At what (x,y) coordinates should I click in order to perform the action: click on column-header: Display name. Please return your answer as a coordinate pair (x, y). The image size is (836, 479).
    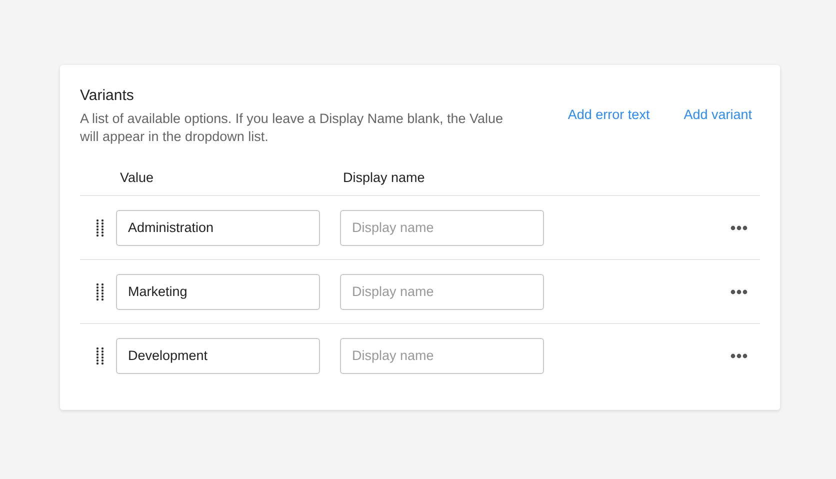
    Looking at the image, I should click on (384, 177).